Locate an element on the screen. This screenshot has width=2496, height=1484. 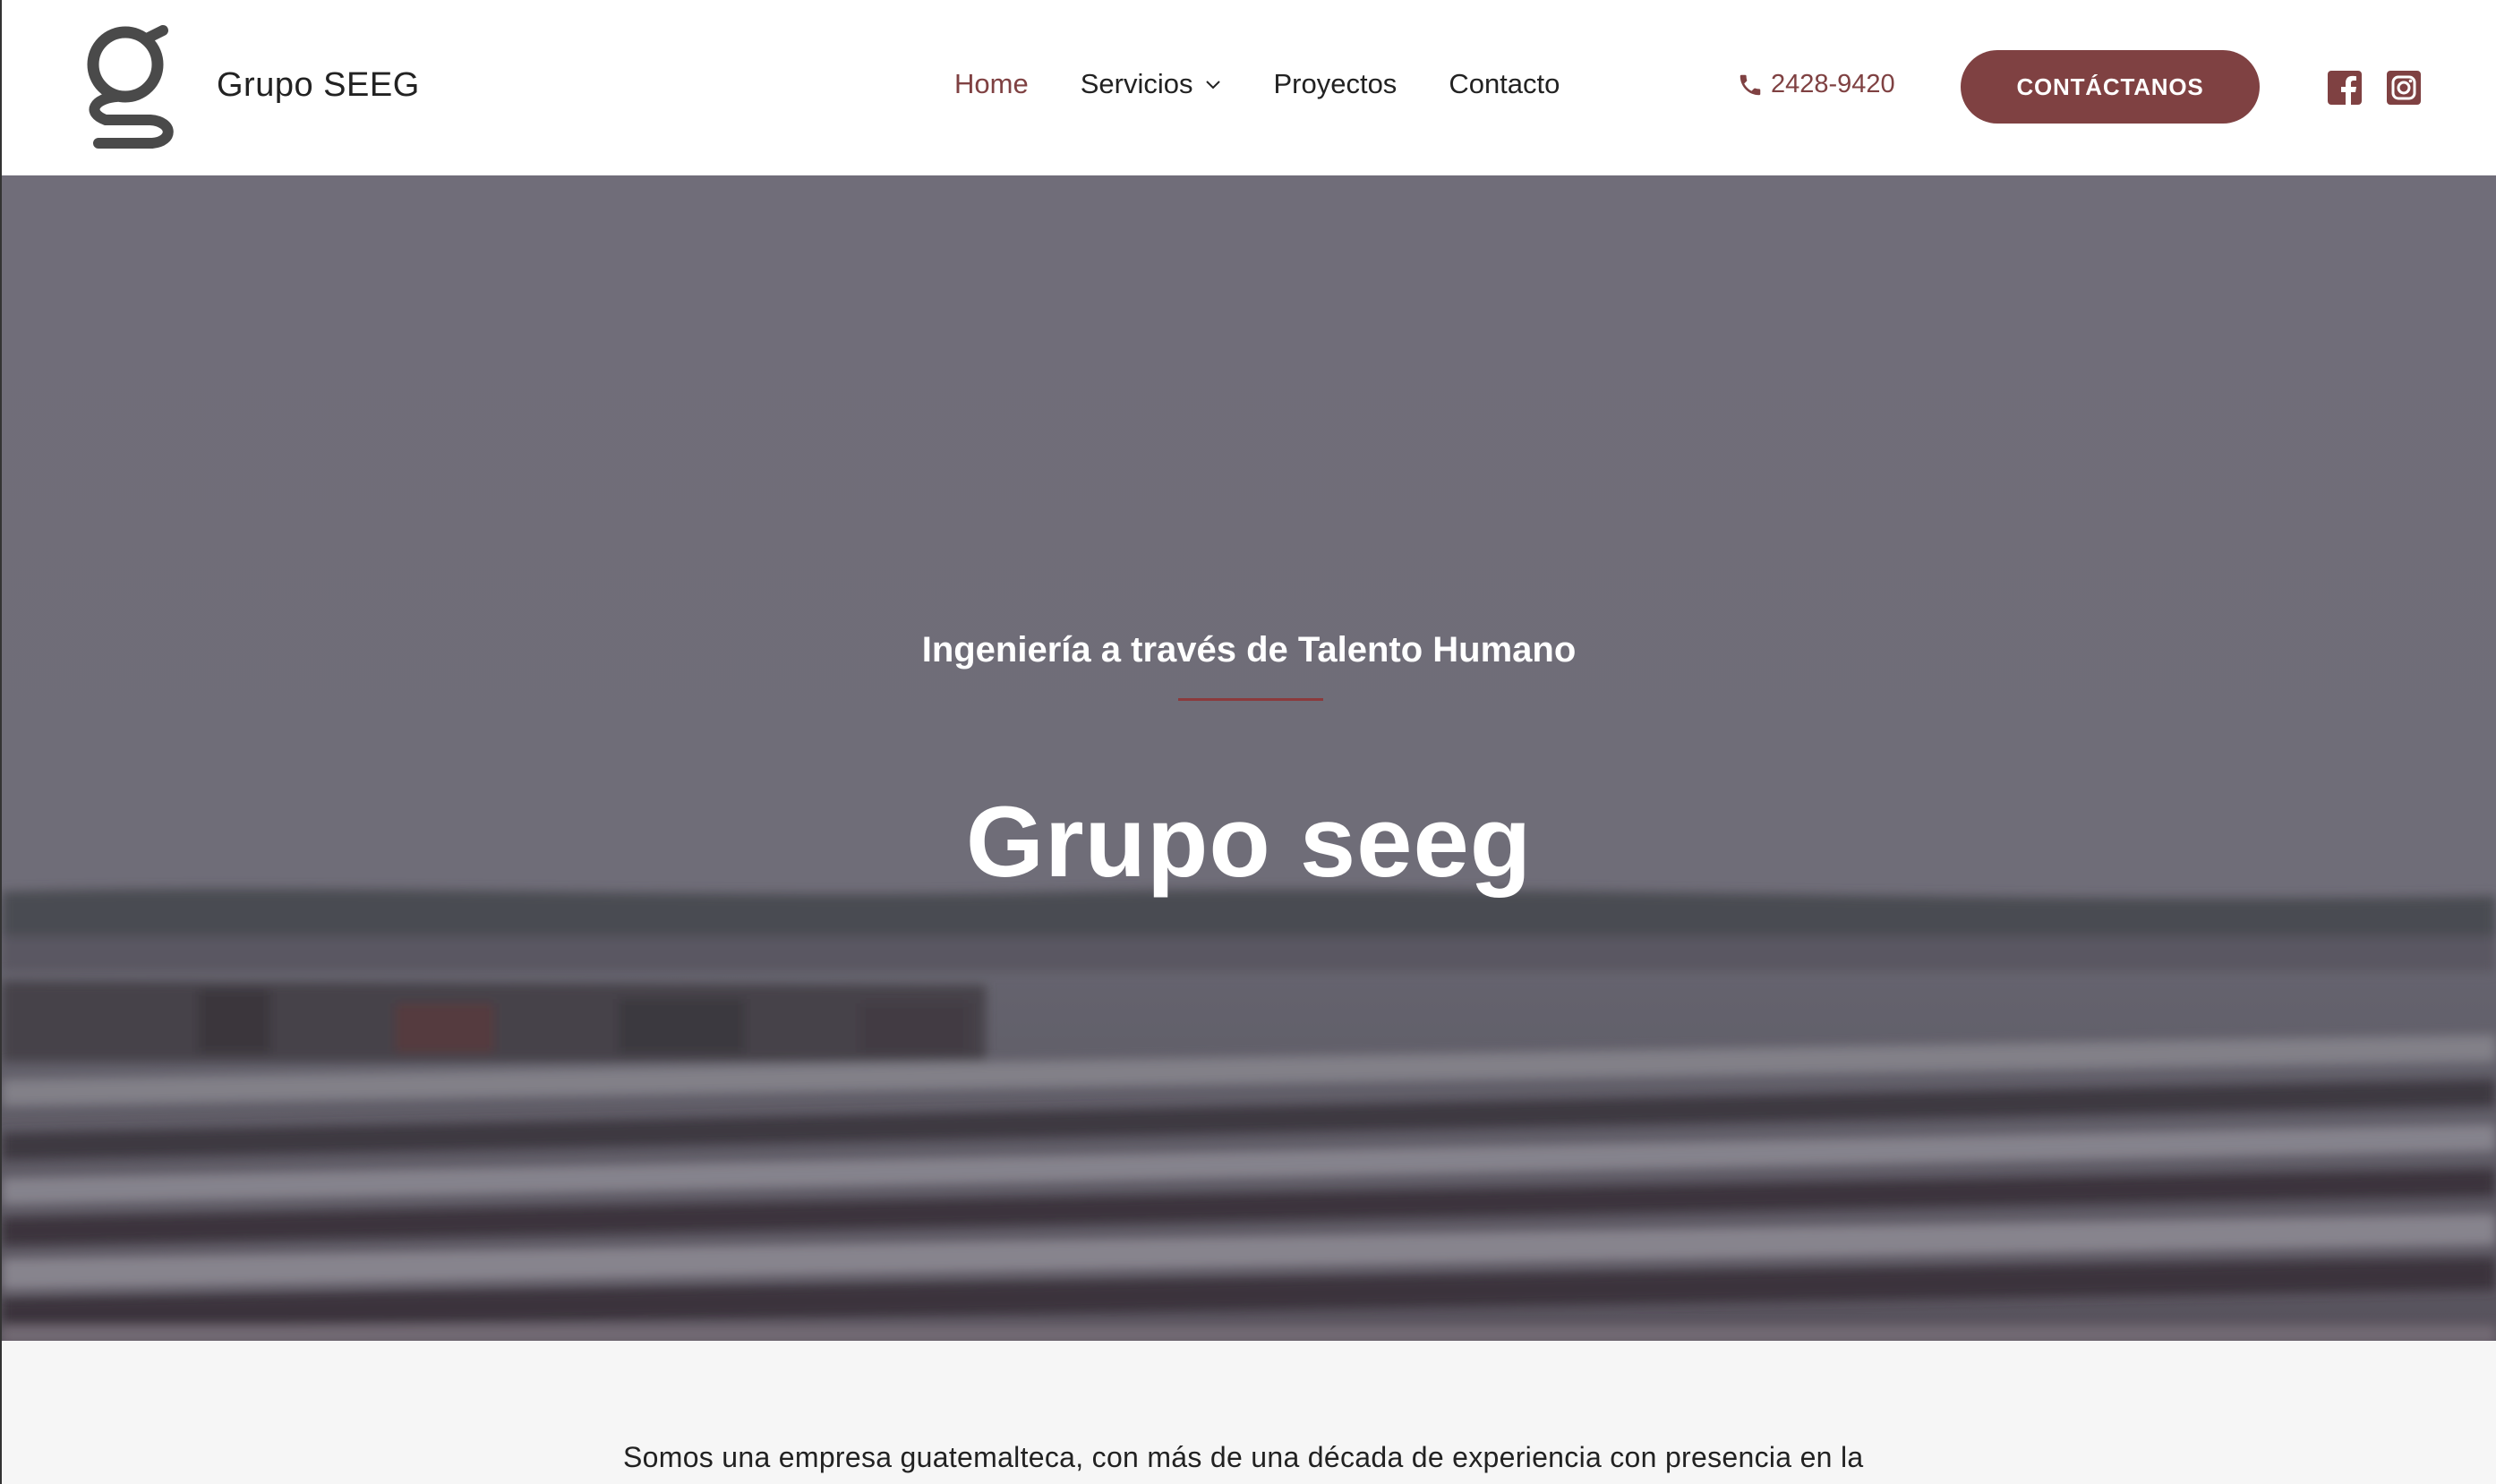
nav-servicios: Servicios is located at coordinates (1151, 84).